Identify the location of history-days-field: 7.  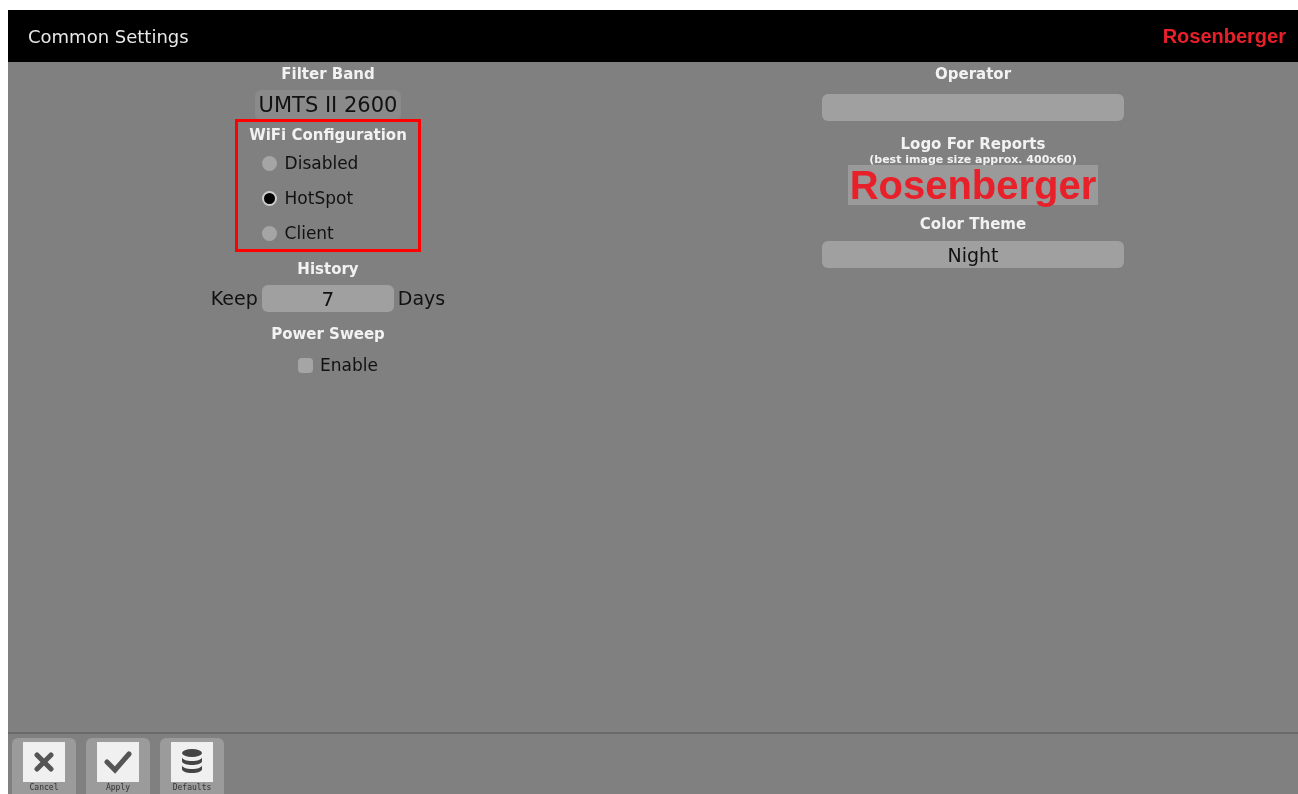
(327, 298).